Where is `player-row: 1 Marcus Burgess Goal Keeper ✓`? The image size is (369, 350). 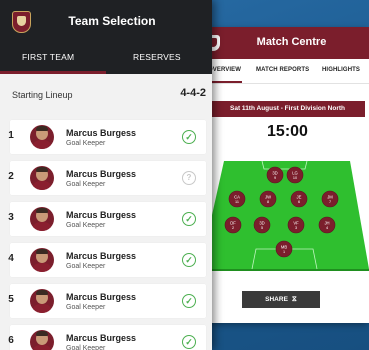
player-row: 1 Marcus Burgess Goal Keeper ✓ is located at coordinates (107, 137).